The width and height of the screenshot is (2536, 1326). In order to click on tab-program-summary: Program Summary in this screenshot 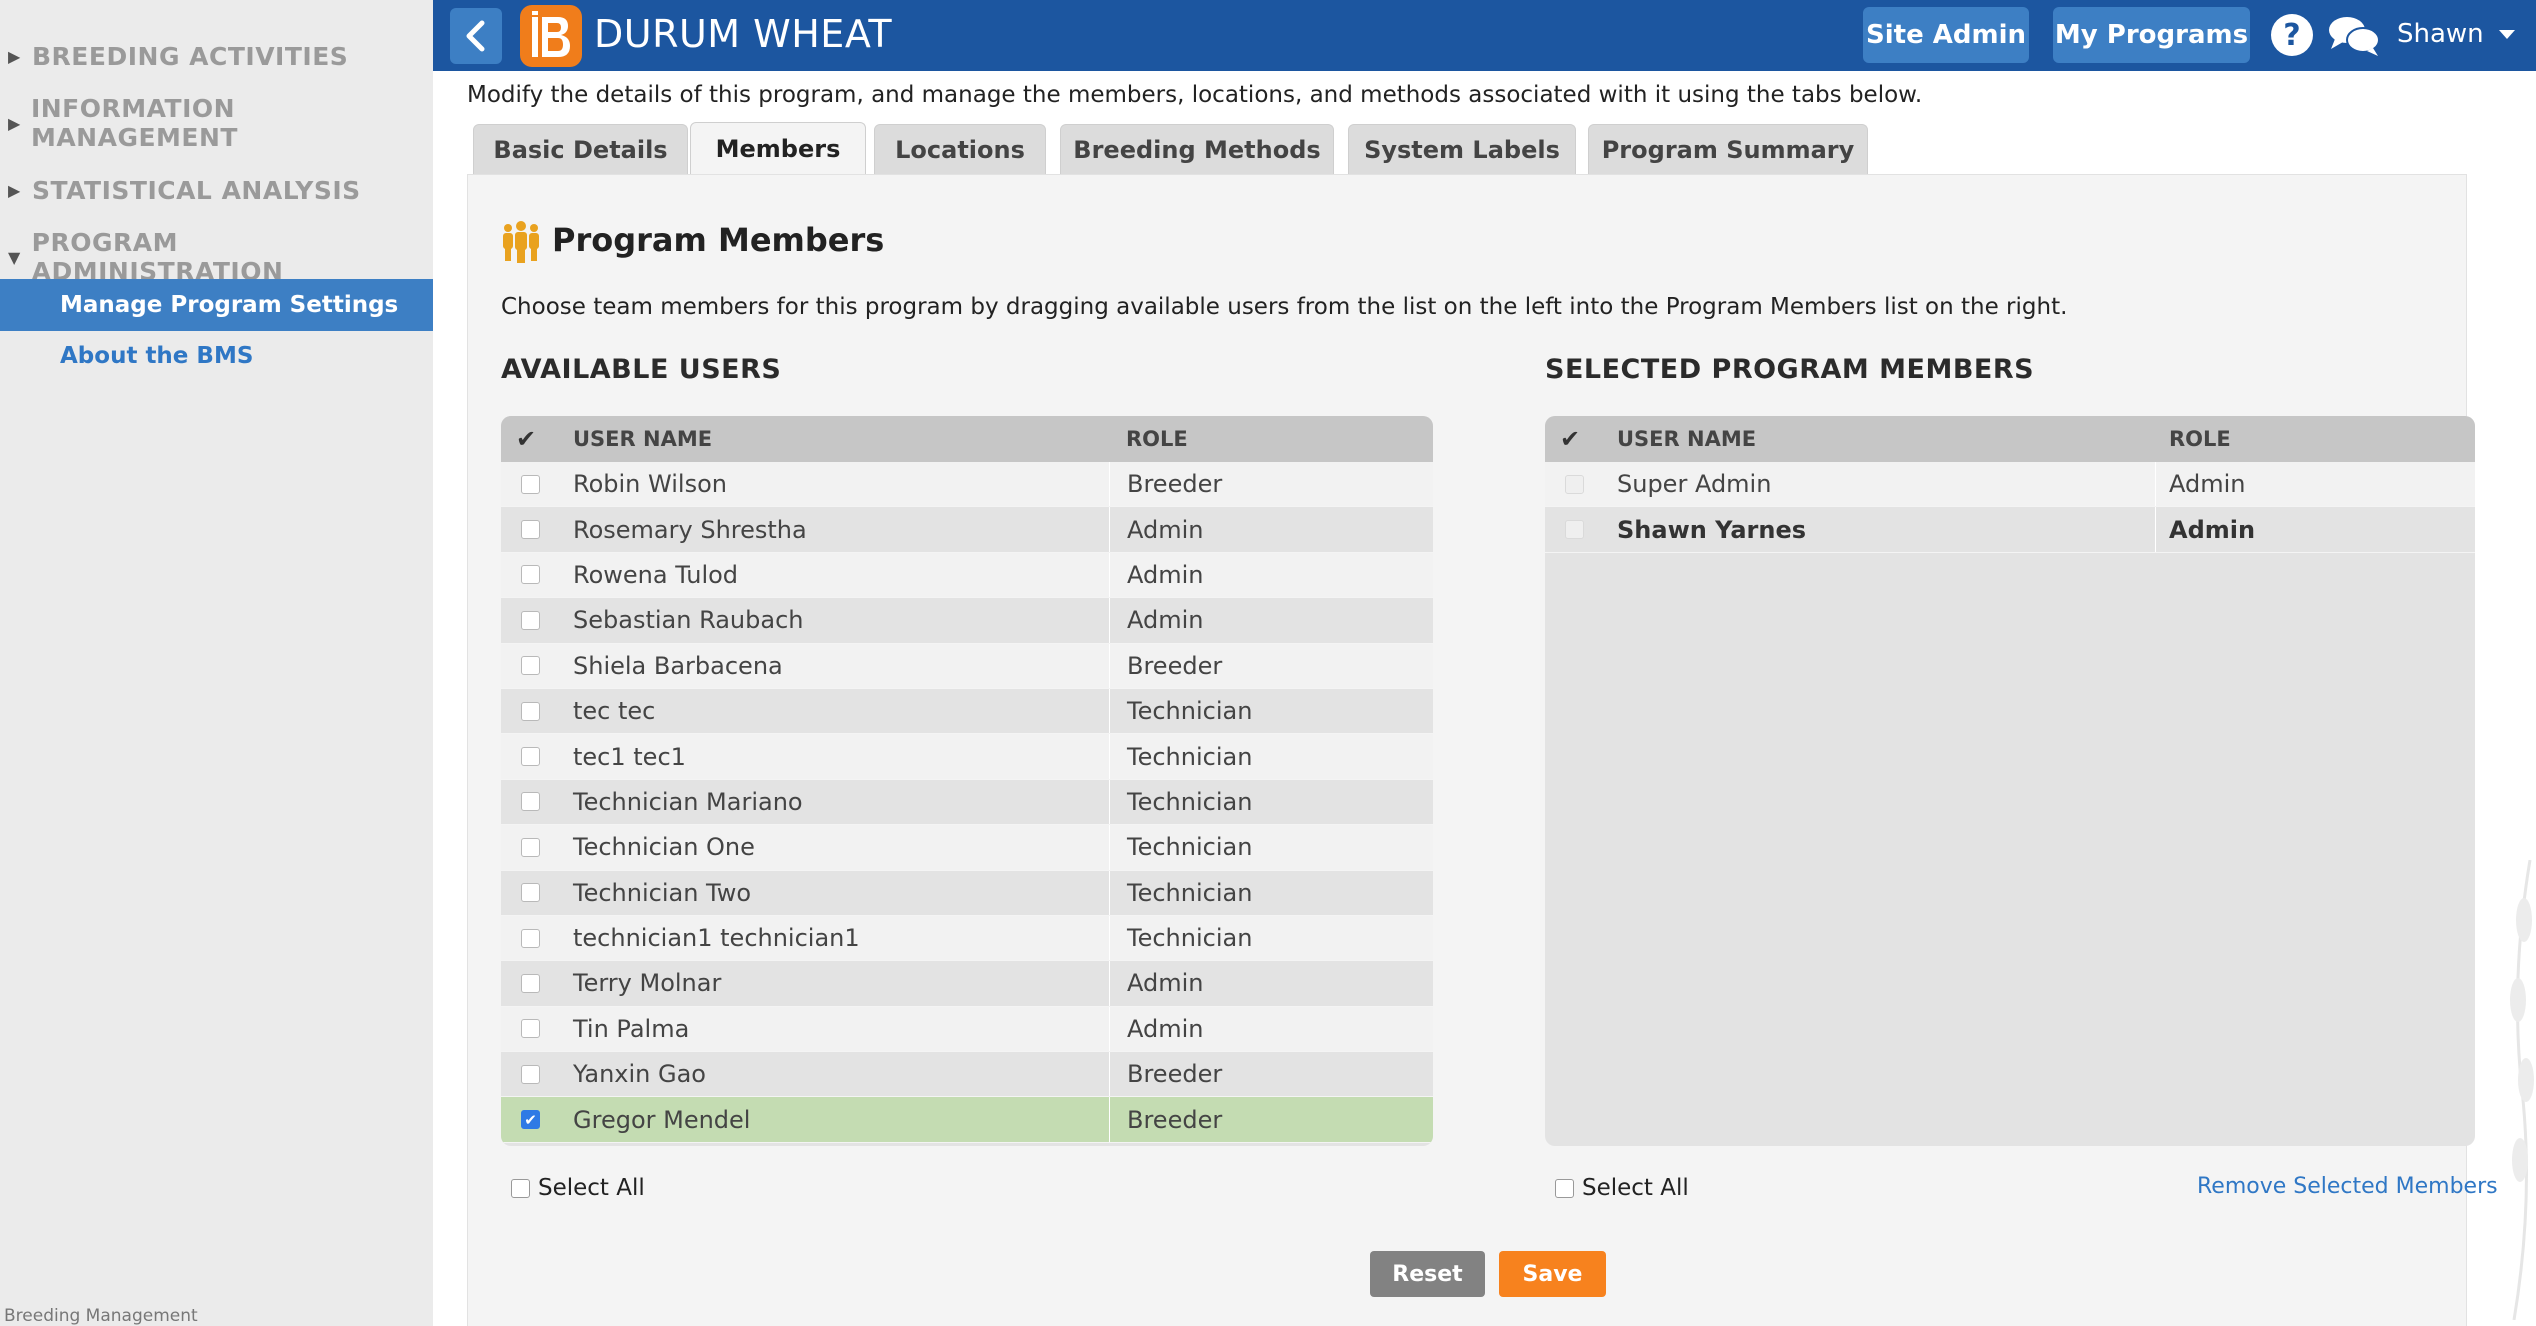, I will do `click(1728, 149)`.